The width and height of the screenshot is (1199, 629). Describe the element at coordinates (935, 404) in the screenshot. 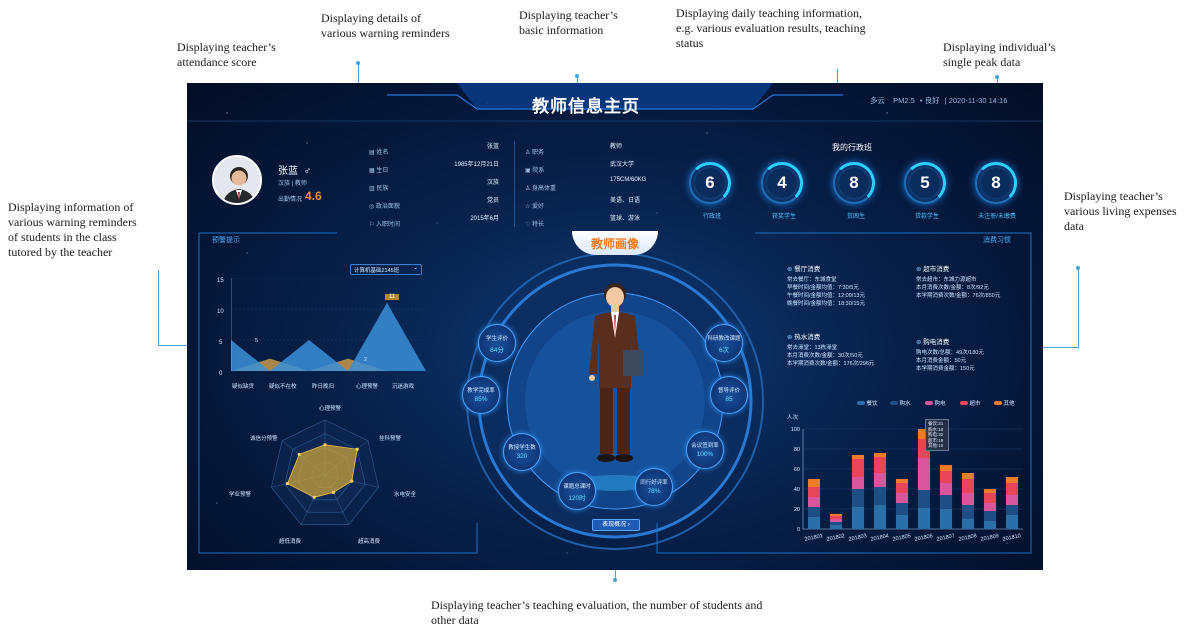

I see `legend-item: 购电` at that location.